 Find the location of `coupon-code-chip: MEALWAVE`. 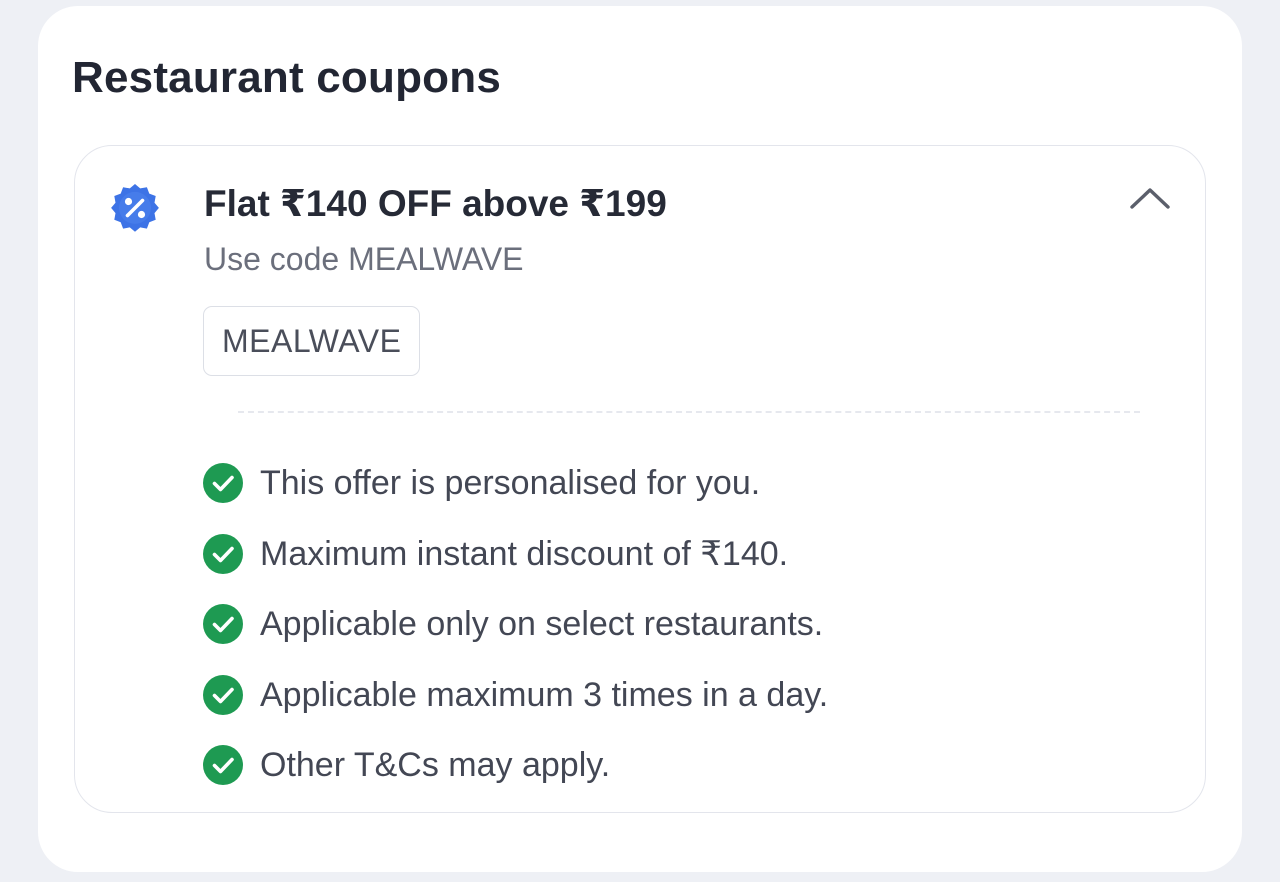

coupon-code-chip: MEALWAVE is located at coordinates (312, 341).